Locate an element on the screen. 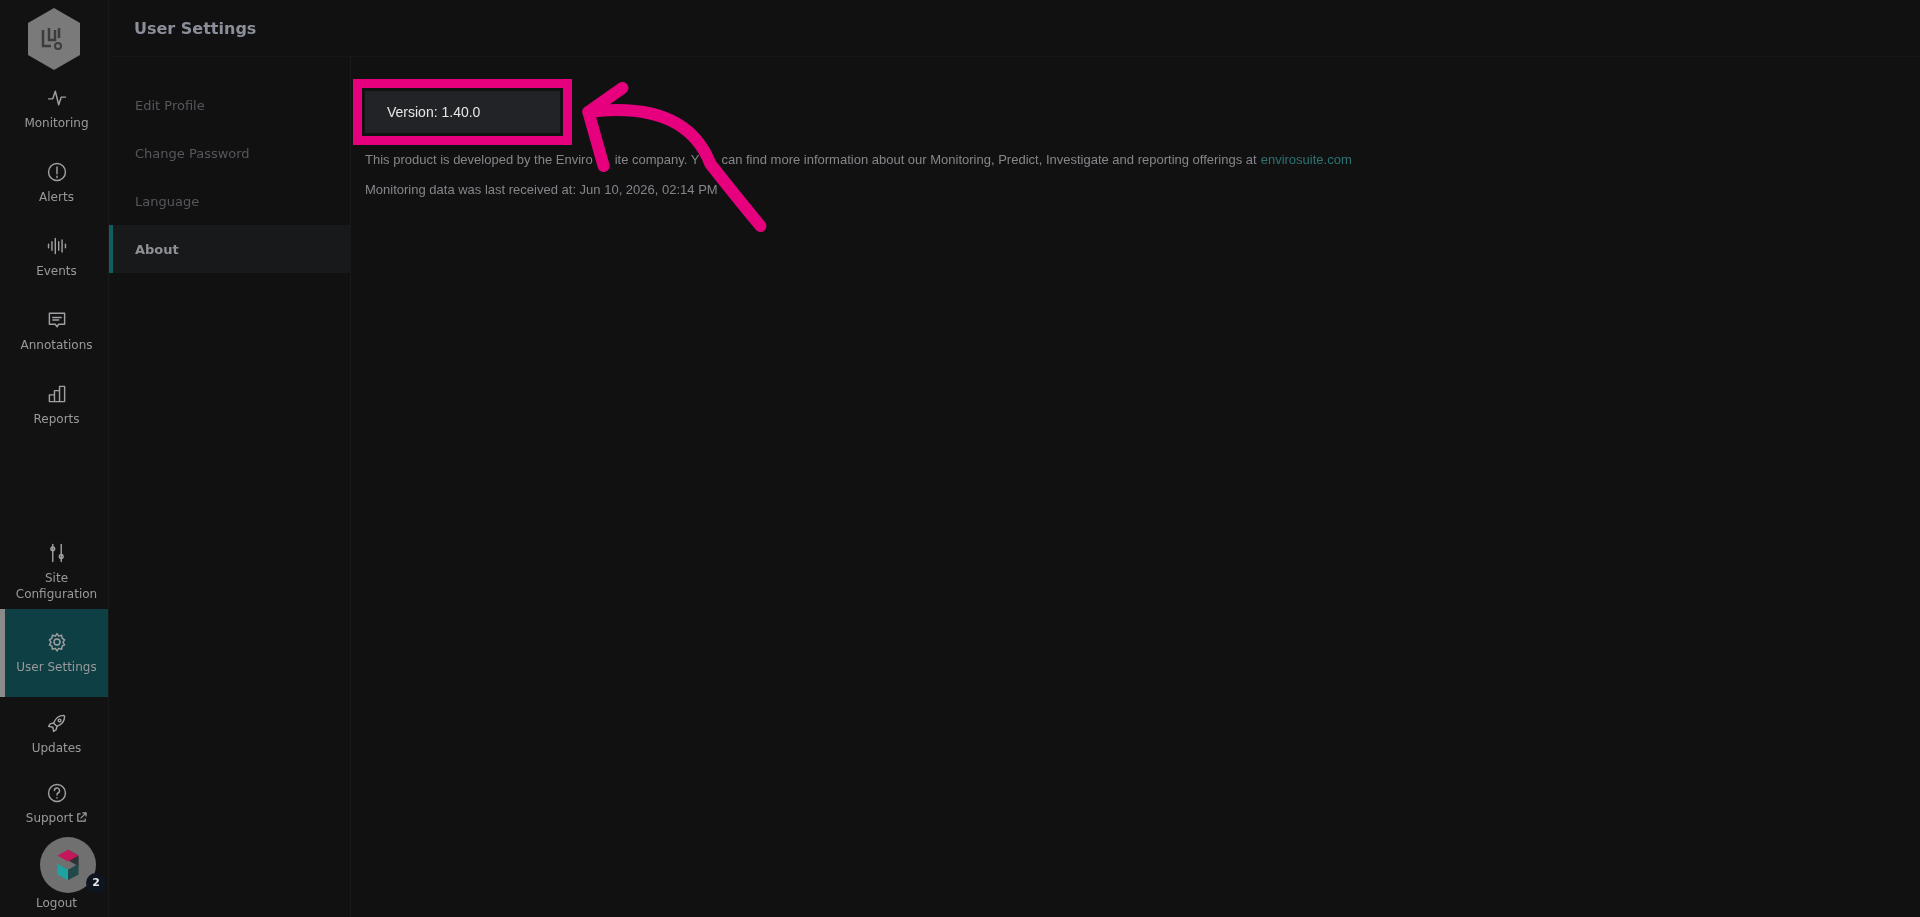 The width and height of the screenshot is (1920, 917). website-link: envirosuite.com is located at coordinates (1306, 159).